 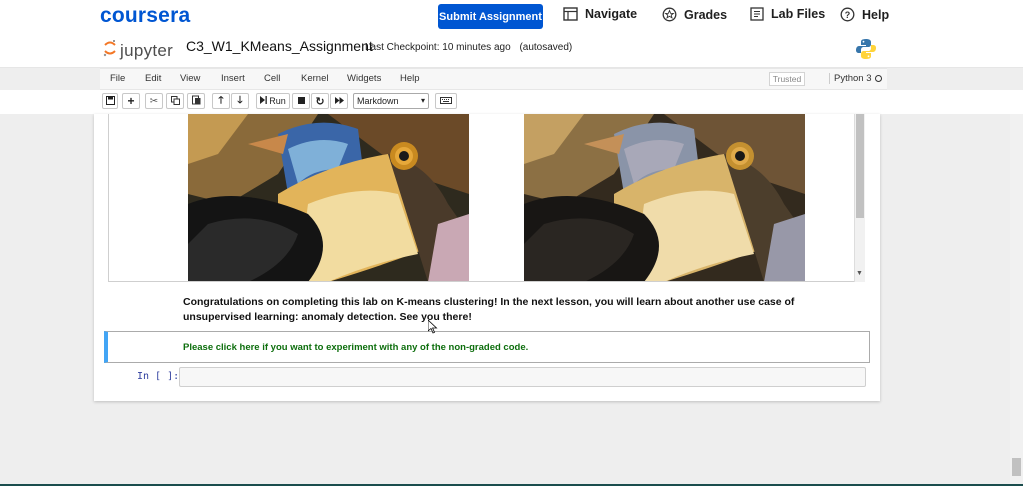 What do you see at coordinates (860, 166) in the screenshot?
I see `output-scrollbar-thumb` at bounding box center [860, 166].